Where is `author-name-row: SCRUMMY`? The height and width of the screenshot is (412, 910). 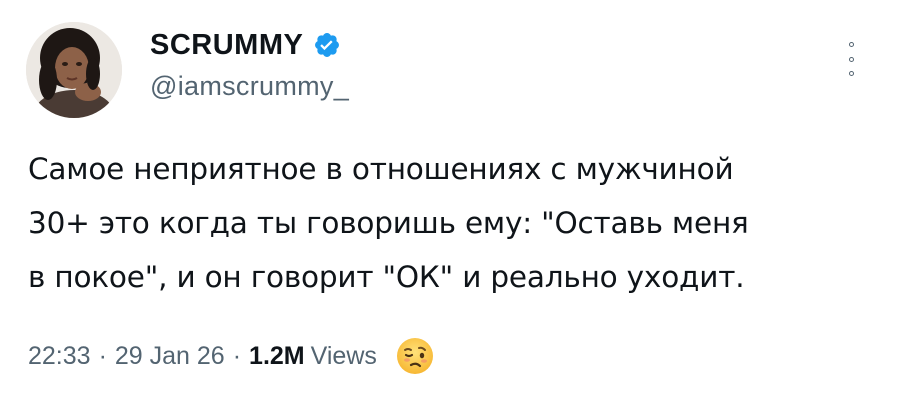 author-name-row: SCRUMMY is located at coordinates (245, 45).